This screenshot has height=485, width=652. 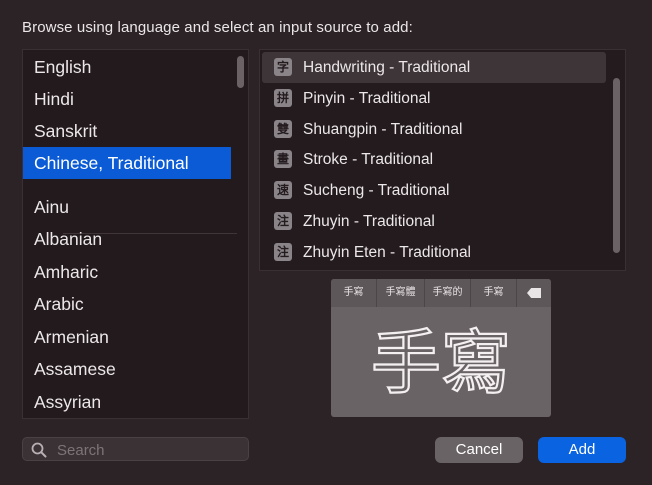 What do you see at coordinates (367, 98) in the screenshot?
I see `source-item-label: Pinyin - Traditional` at bounding box center [367, 98].